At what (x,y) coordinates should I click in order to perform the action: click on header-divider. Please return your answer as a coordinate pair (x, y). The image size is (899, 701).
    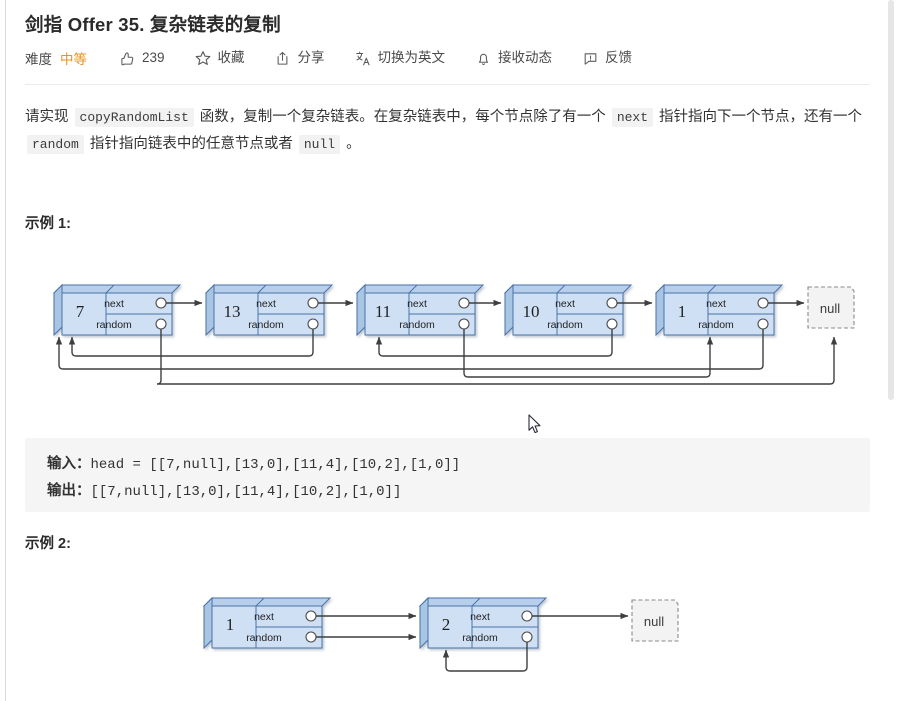
    Looking at the image, I should click on (447, 84).